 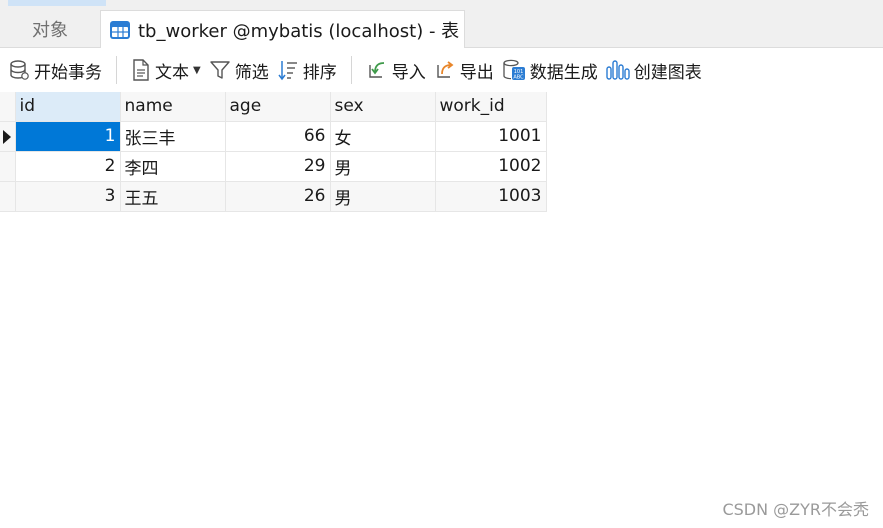 I want to click on cell-work-id: 1002, so click(x=491, y=166).